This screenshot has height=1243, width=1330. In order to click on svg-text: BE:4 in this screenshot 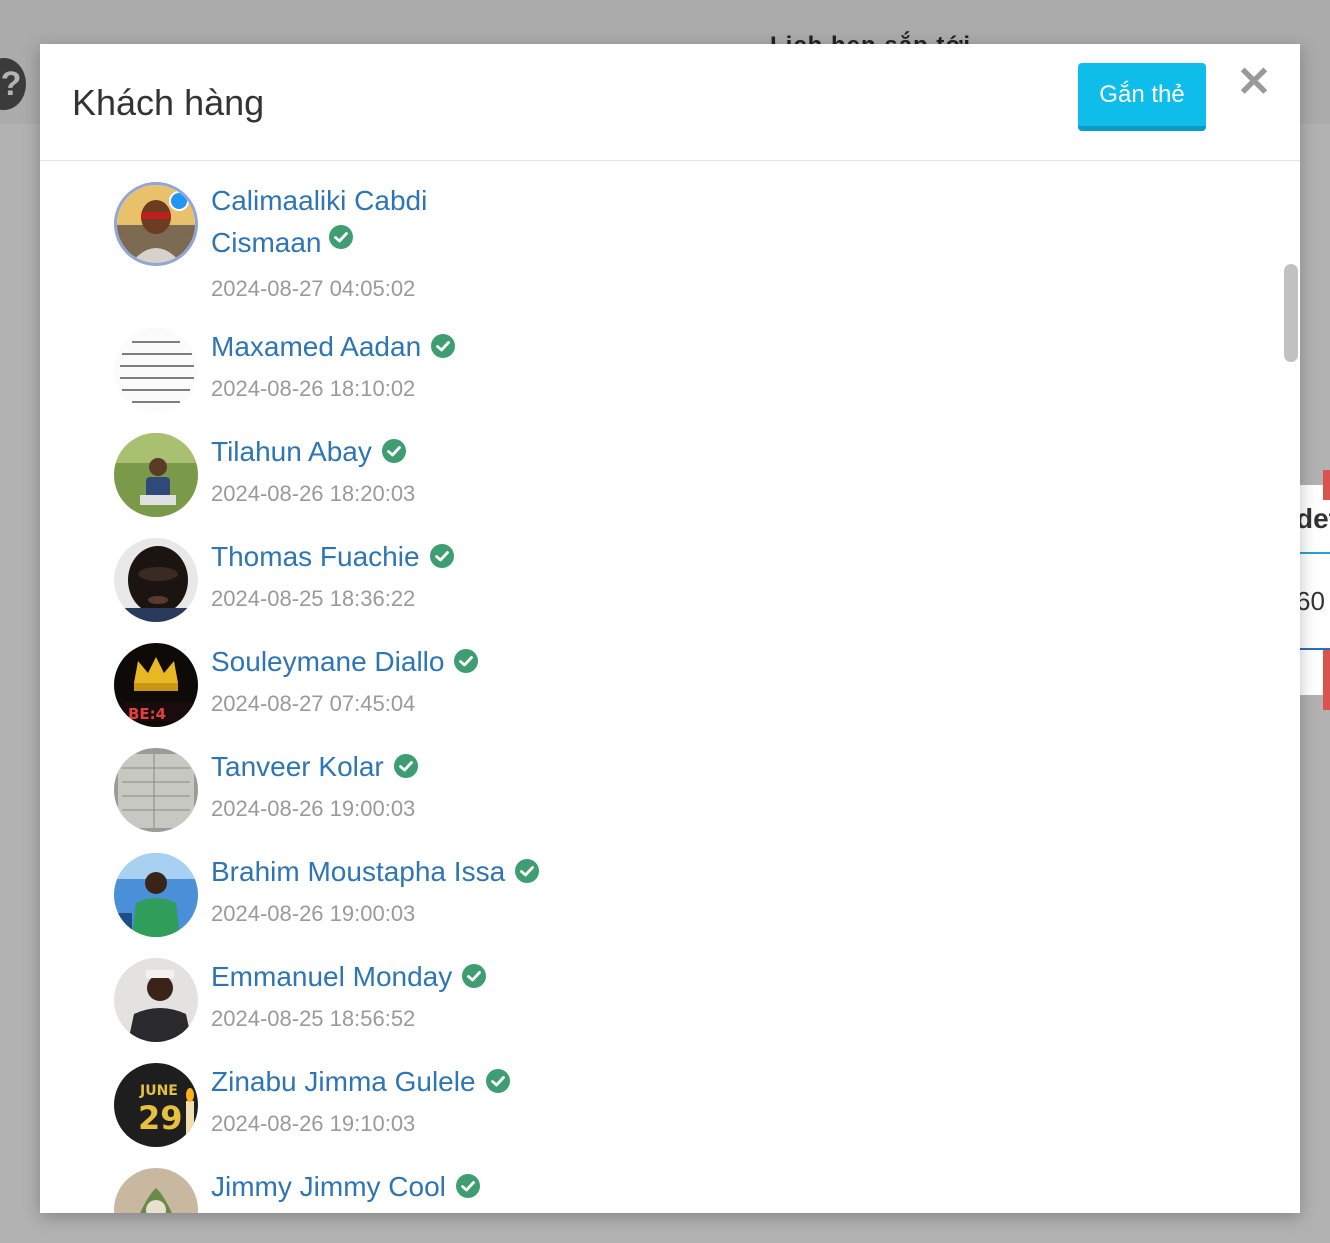, I will do `click(147, 714)`.